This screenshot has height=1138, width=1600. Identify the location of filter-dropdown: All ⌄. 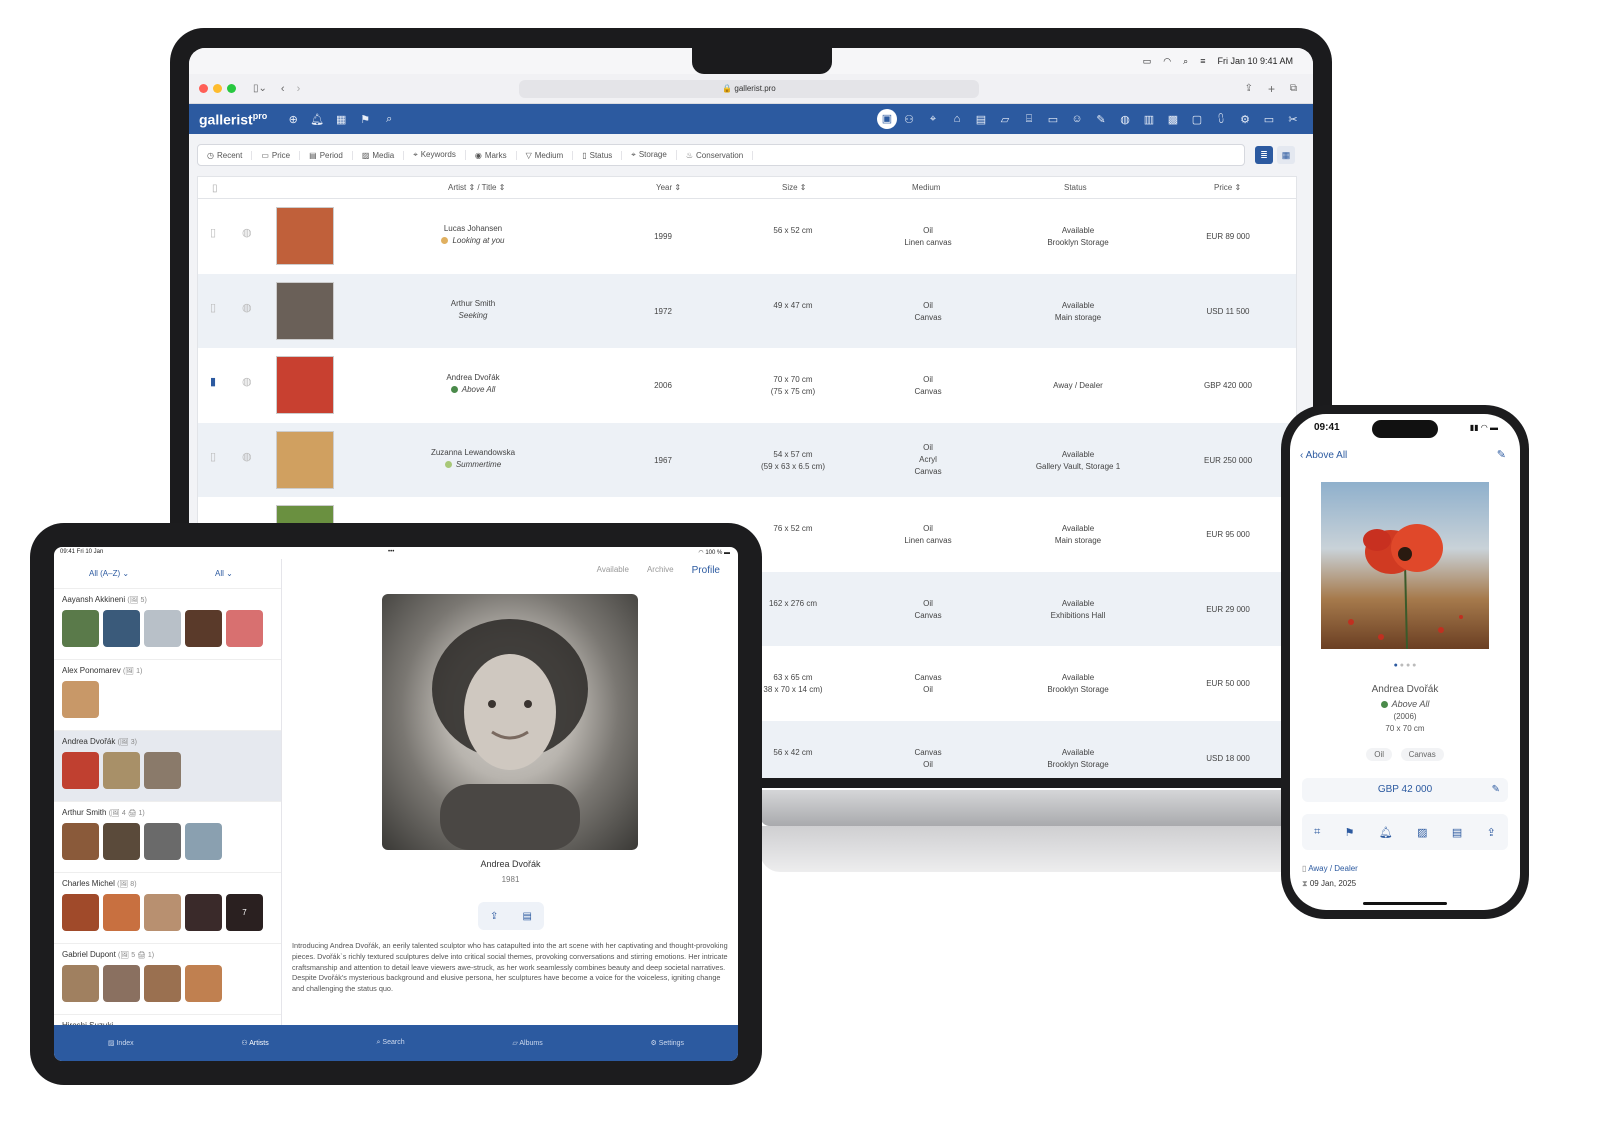
(224, 573).